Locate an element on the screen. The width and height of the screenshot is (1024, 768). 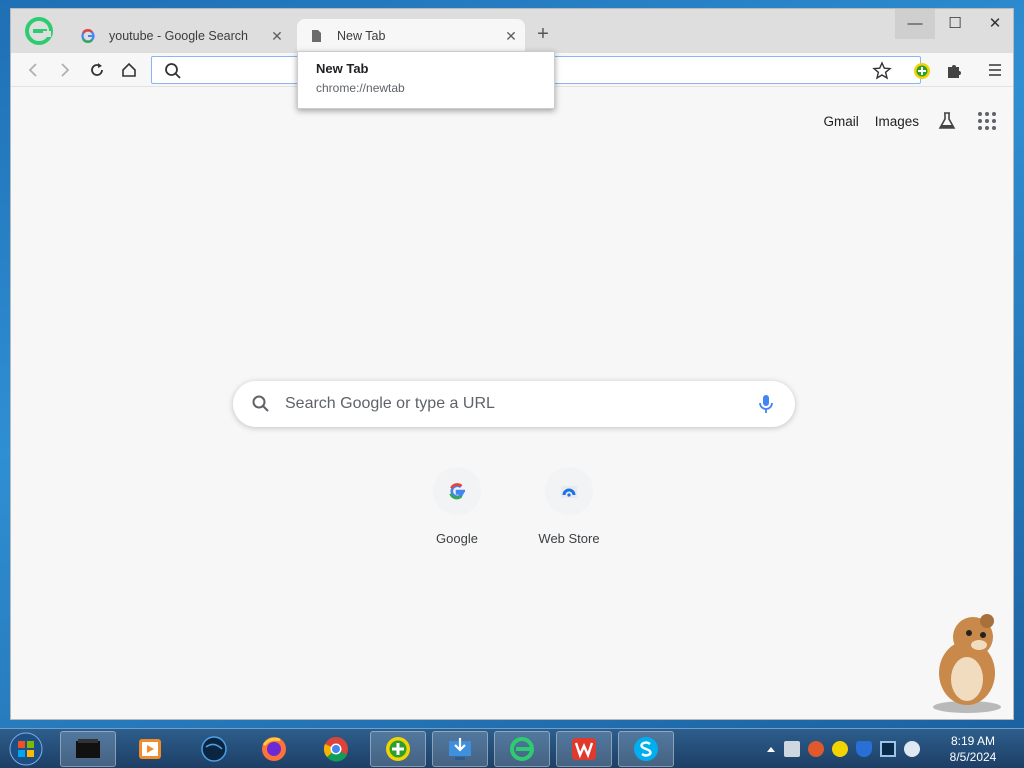
media-player-icon is located at coordinates (150, 749).